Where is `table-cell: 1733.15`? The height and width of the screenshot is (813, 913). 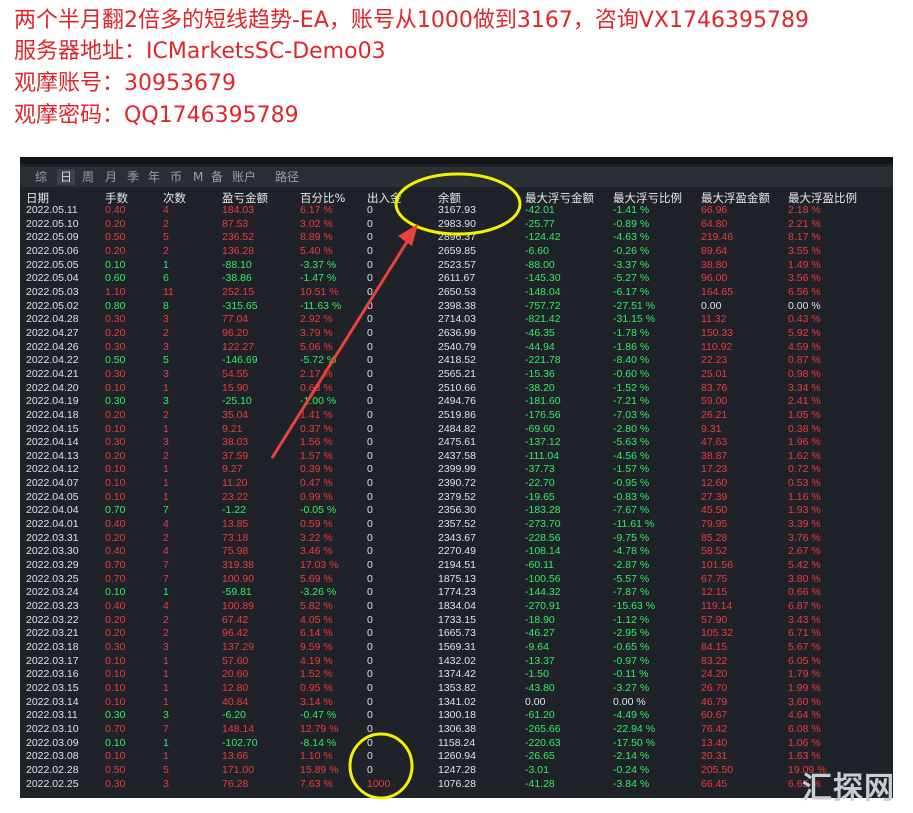
table-cell: 1733.15 is located at coordinates (457, 619).